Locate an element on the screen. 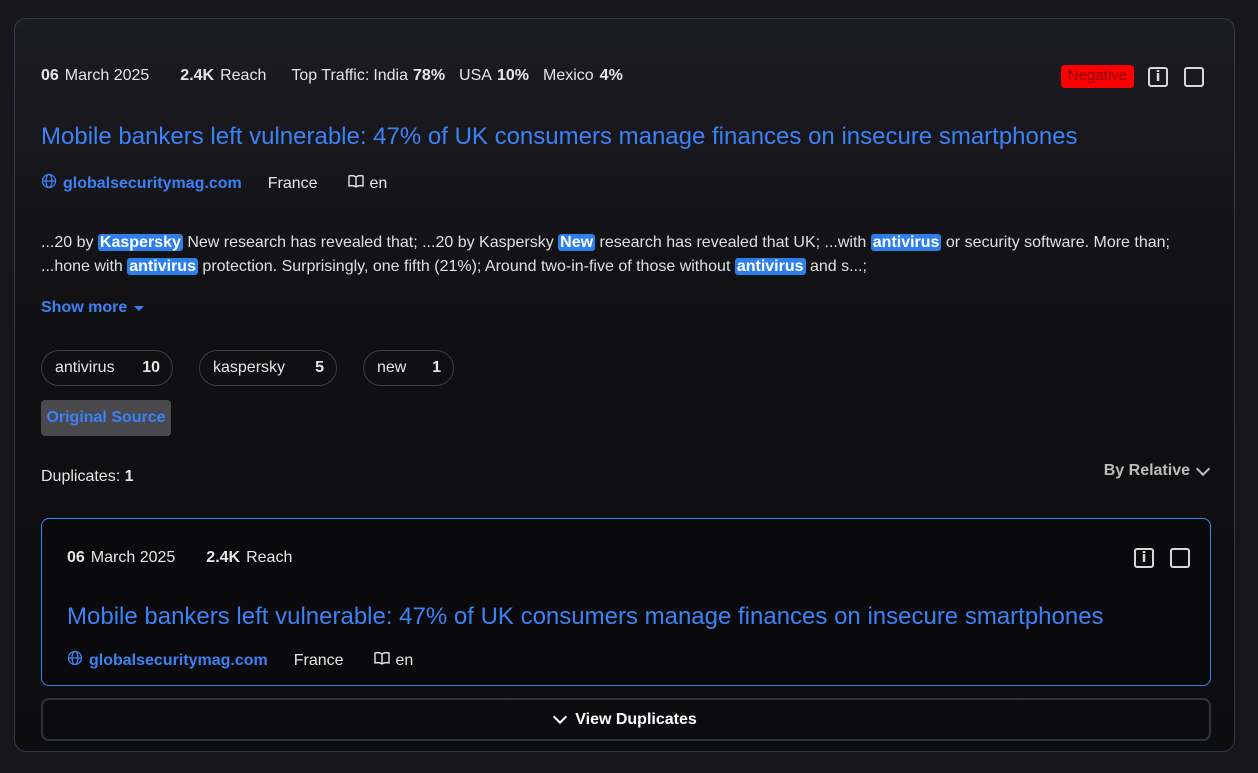 This screenshot has height=773, width=1258. traffic-pct: 4% is located at coordinates (611, 75).